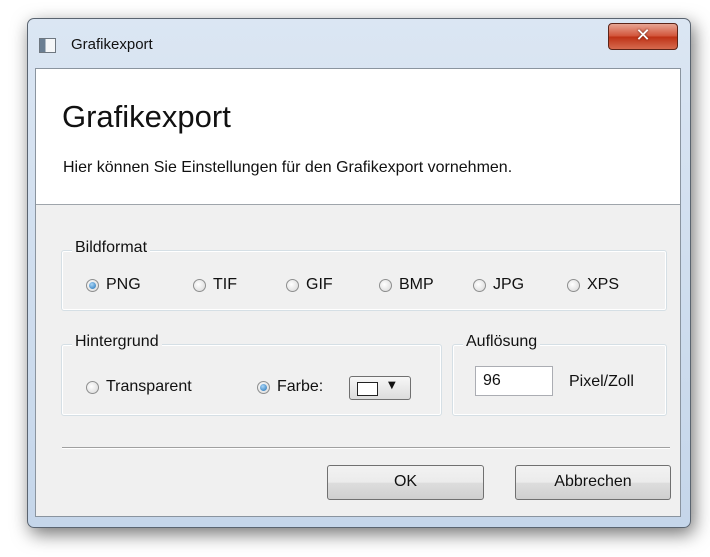  I want to click on radio-jpg: JPG, so click(498, 285).